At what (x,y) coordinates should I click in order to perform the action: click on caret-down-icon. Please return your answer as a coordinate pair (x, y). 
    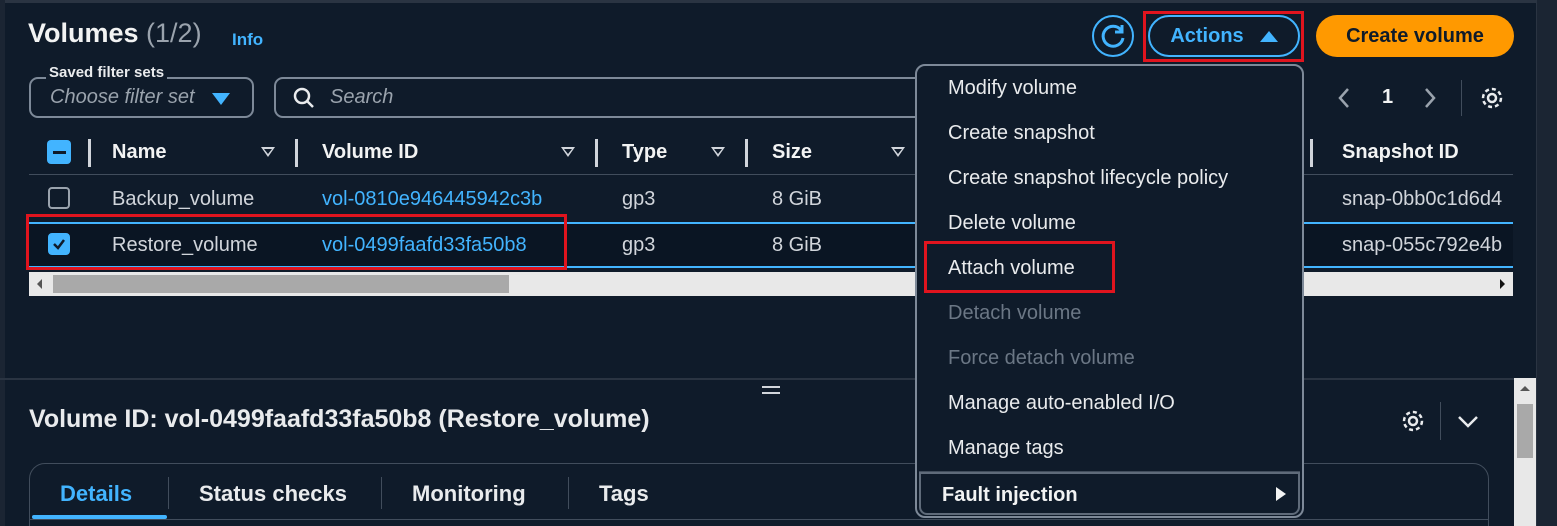
    Looking at the image, I should click on (221, 99).